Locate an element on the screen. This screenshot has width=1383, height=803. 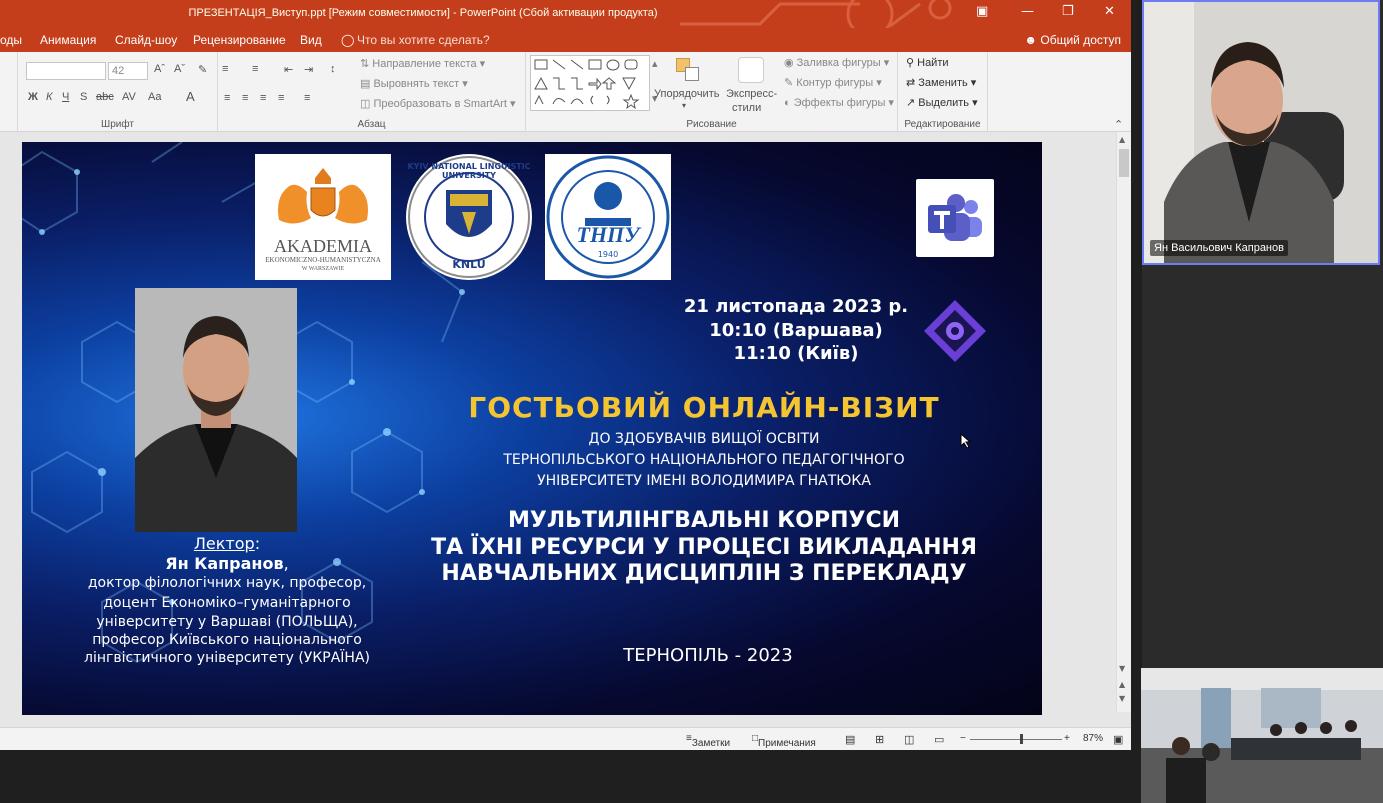
slideshow-view-icon: ▭ is located at coordinates (939, 739).